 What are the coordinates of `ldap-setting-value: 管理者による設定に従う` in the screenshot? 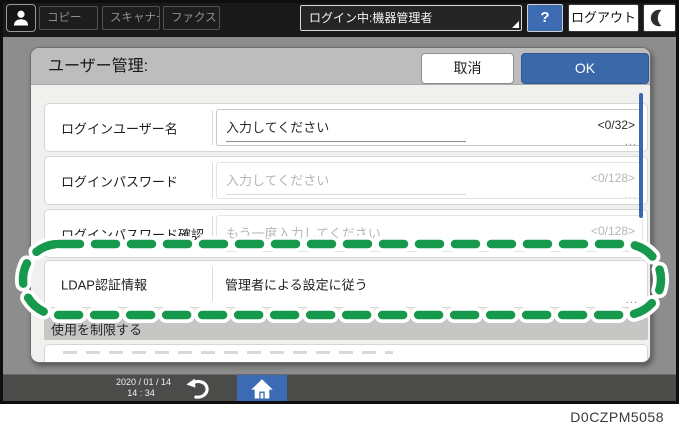 It's located at (296, 285).